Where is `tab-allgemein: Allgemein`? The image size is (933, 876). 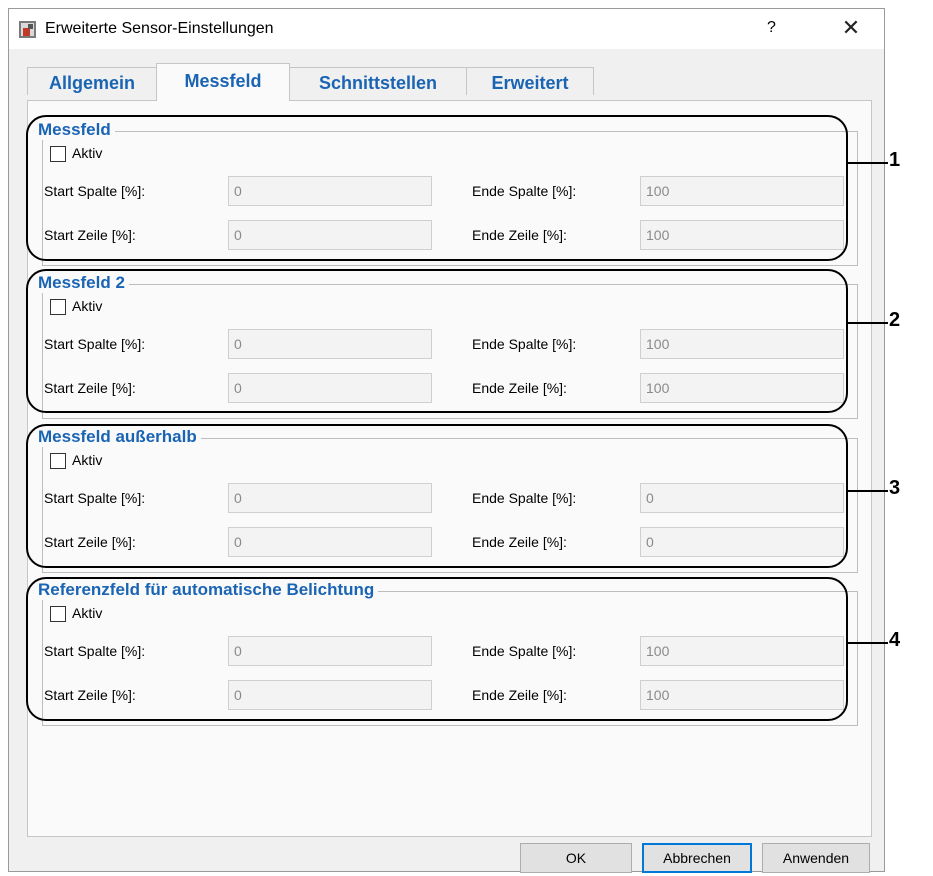
tab-allgemein: Allgemein is located at coordinates (92, 81).